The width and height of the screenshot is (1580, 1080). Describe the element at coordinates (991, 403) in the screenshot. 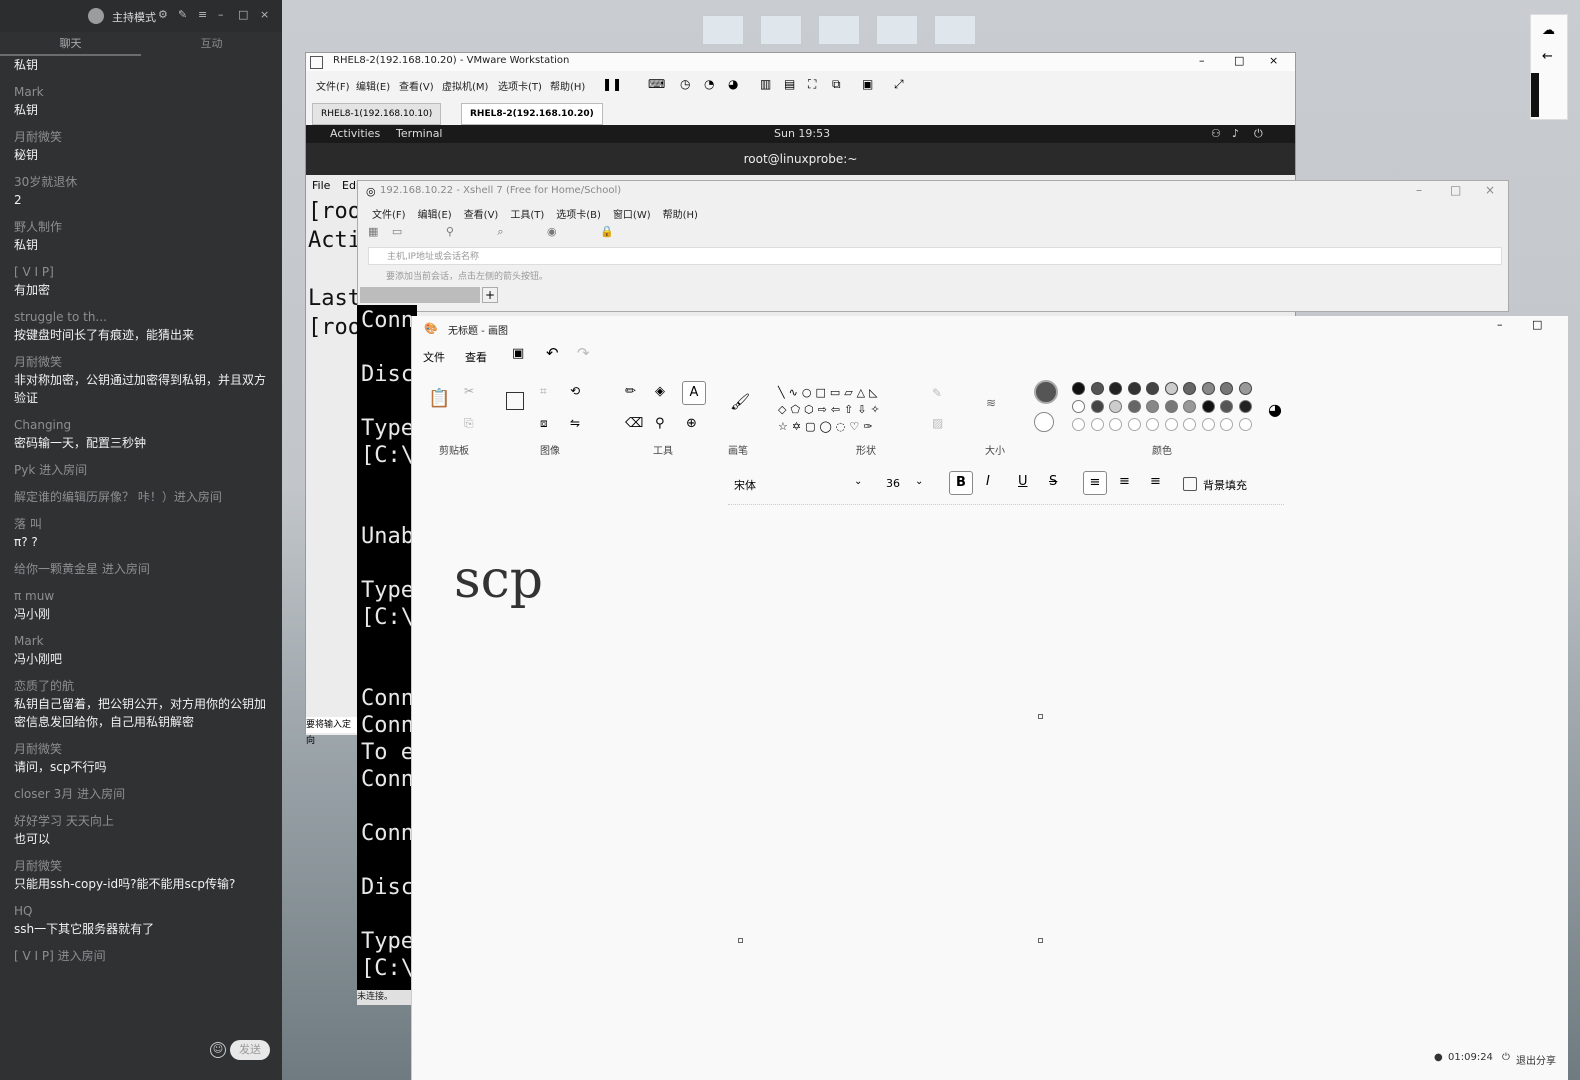

I see `size-icon: ≋` at that location.